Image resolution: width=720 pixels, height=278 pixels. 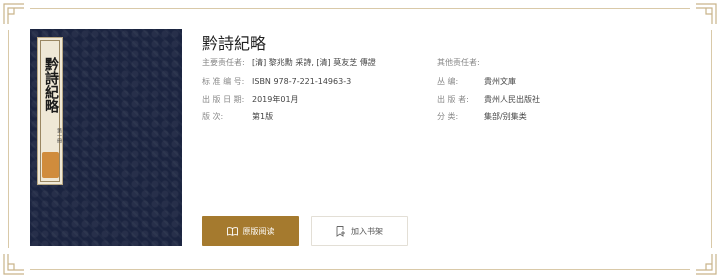 I want to click on read-original-label: 原版阅读, so click(x=258, y=231).